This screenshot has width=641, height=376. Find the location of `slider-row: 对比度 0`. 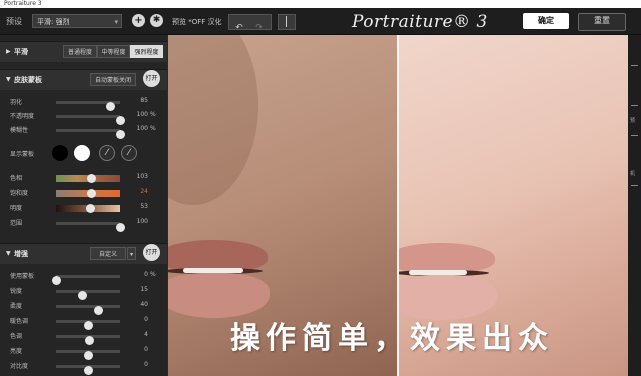

slider-row: 对比度 0 is located at coordinates (83, 367).